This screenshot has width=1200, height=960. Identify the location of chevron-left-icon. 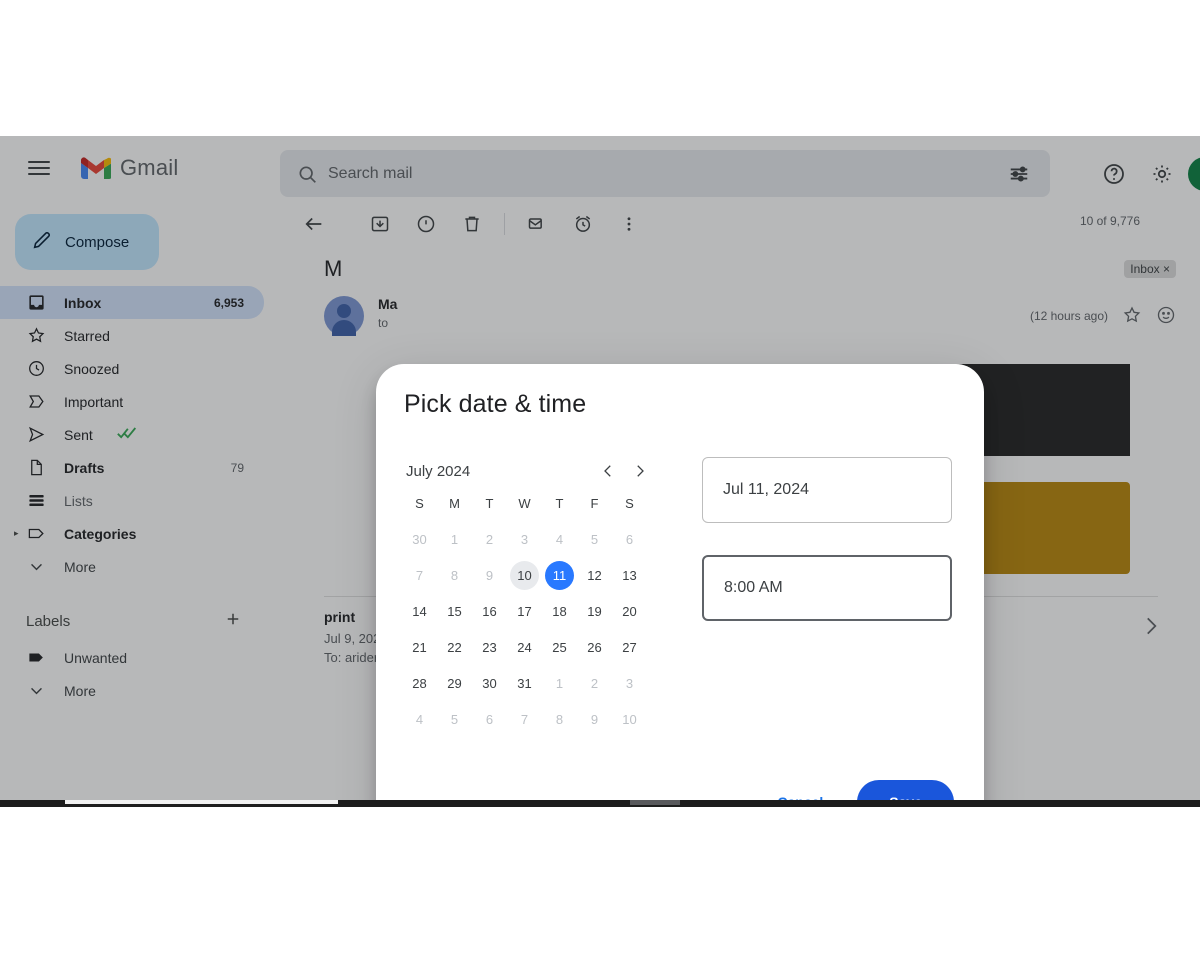
(608, 471).